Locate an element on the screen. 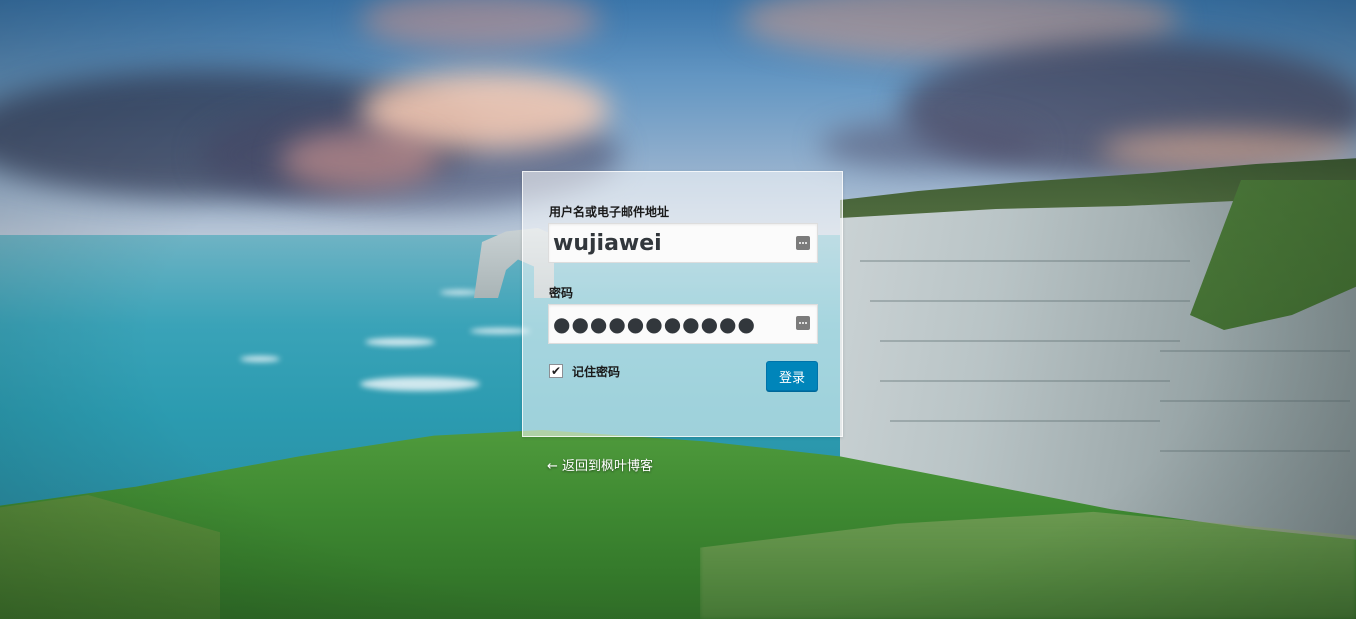  login-button: 登录 is located at coordinates (792, 376).